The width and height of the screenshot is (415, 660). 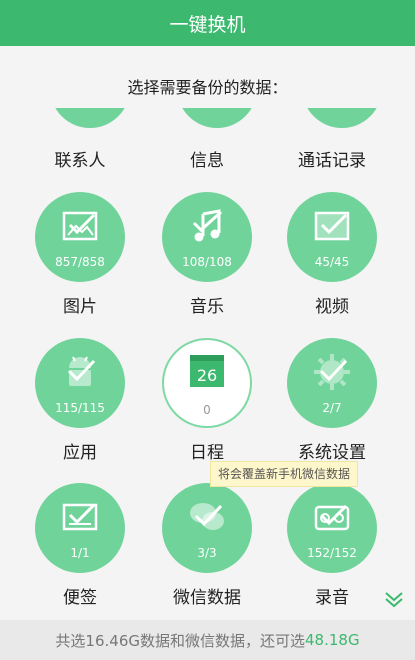 What do you see at coordinates (80, 161) in the screenshot?
I see `category-label: 联系人` at bounding box center [80, 161].